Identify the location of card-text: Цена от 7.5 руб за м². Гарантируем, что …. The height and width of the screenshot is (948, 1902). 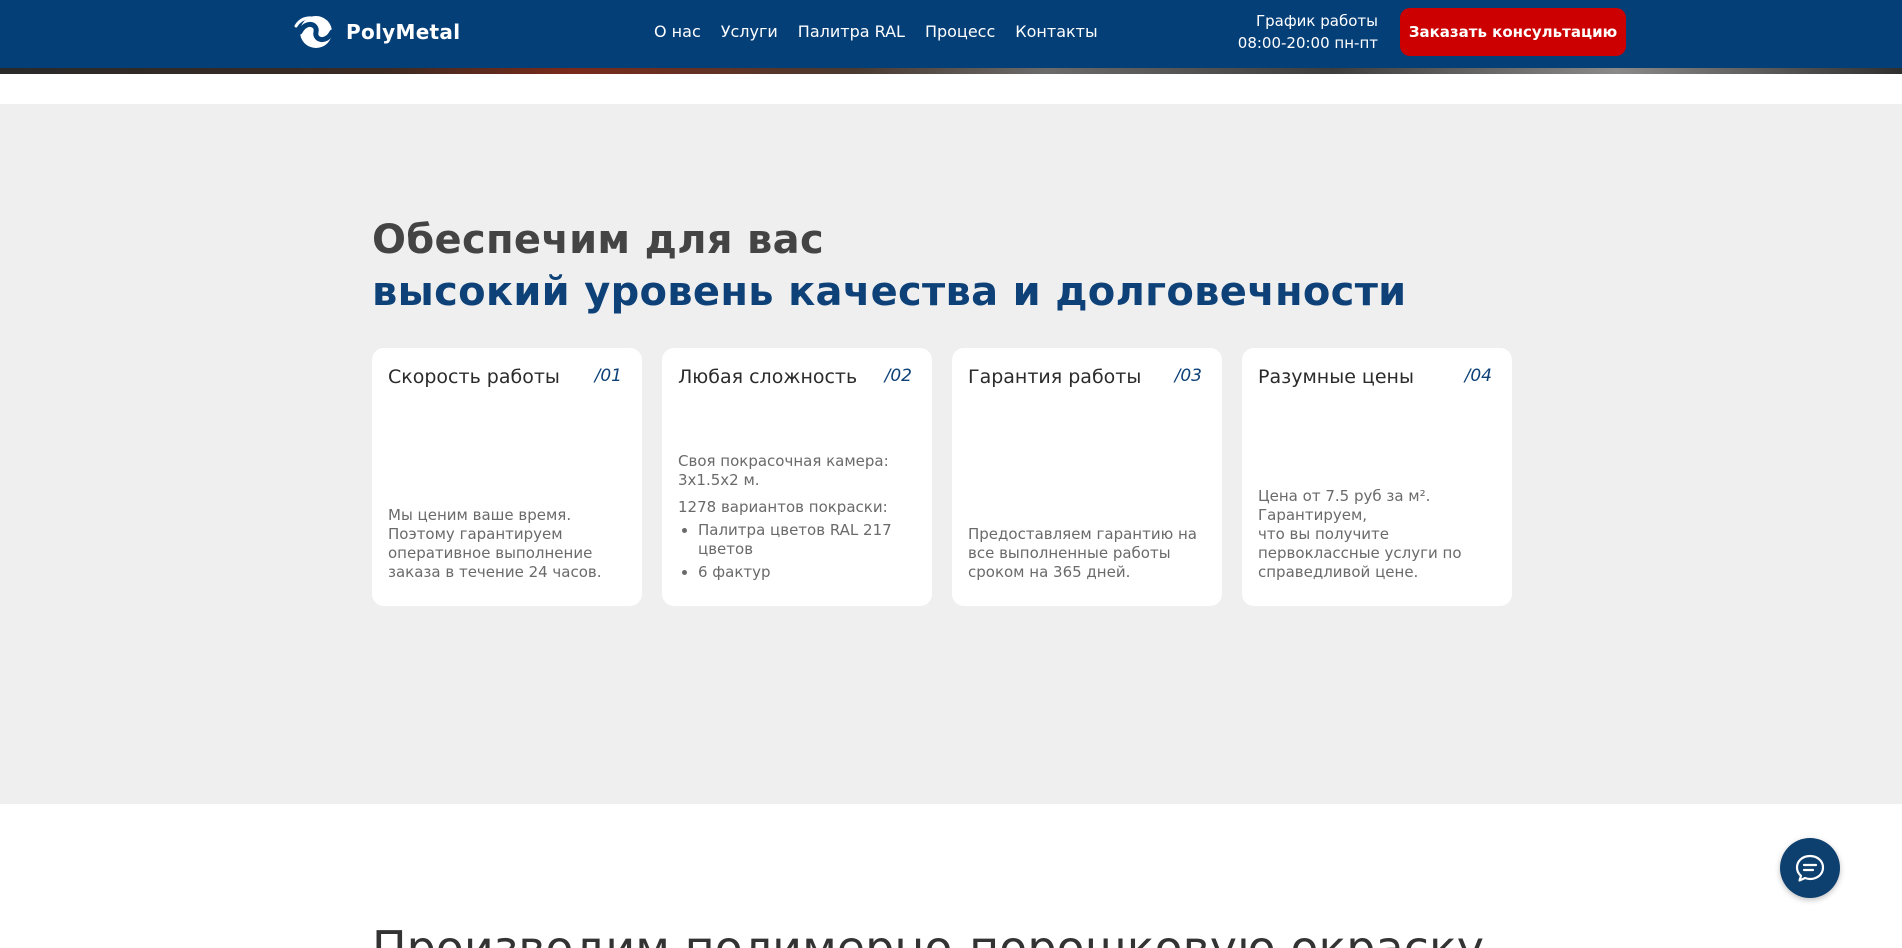
(1378, 536).